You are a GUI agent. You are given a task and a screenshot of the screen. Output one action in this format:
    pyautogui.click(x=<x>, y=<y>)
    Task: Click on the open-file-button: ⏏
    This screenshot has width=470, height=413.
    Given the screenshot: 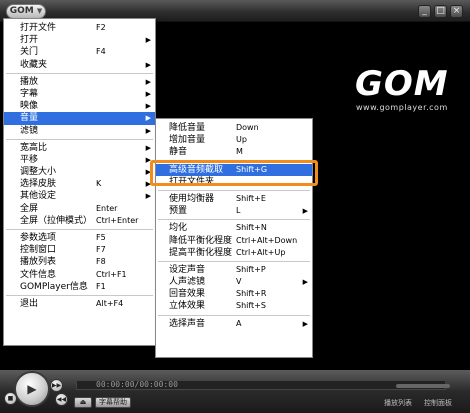 What is the action you would take?
    pyautogui.click(x=83, y=402)
    